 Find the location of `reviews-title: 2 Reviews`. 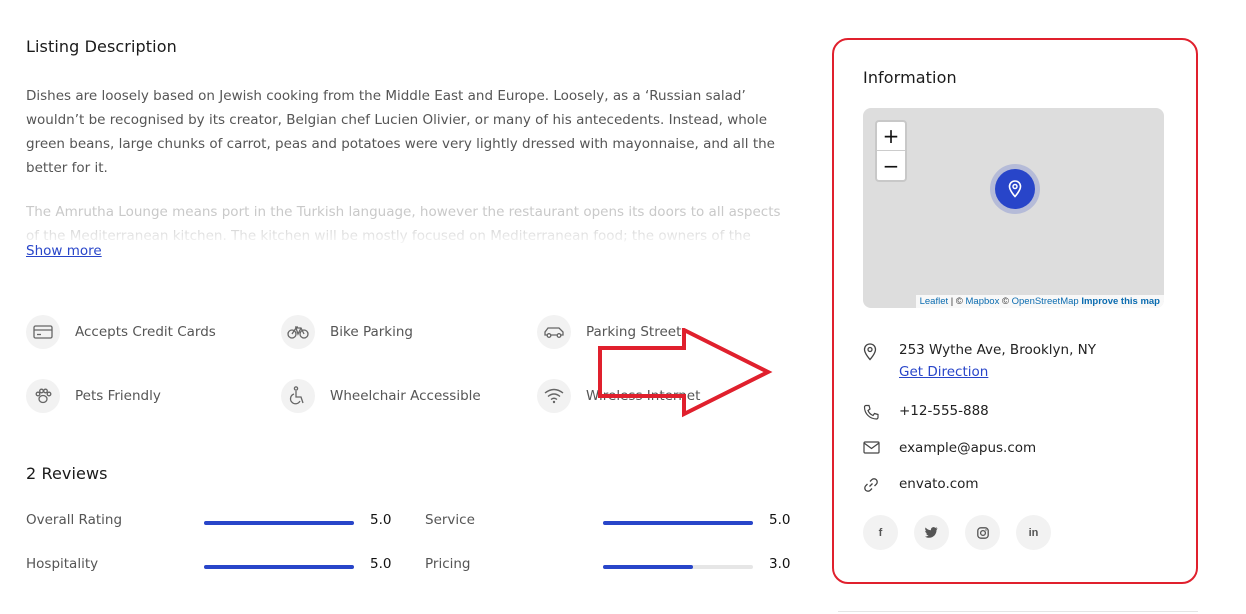

reviews-title: 2 Reviews is located at coordinates (67, 473).